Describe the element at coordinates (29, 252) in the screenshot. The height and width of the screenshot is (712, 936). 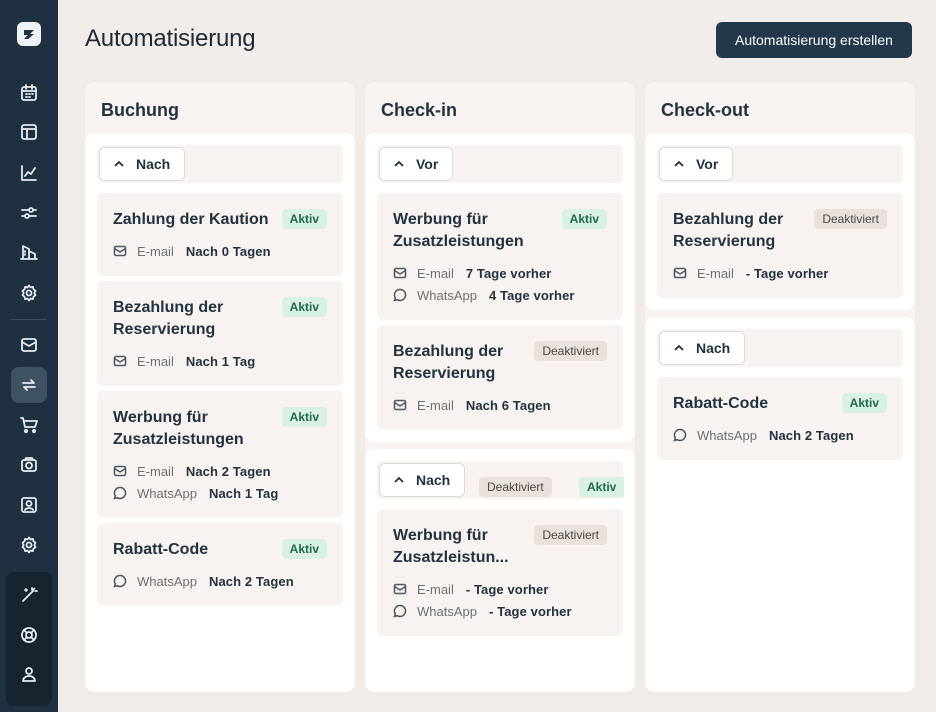
I see `building-icon` at that location.